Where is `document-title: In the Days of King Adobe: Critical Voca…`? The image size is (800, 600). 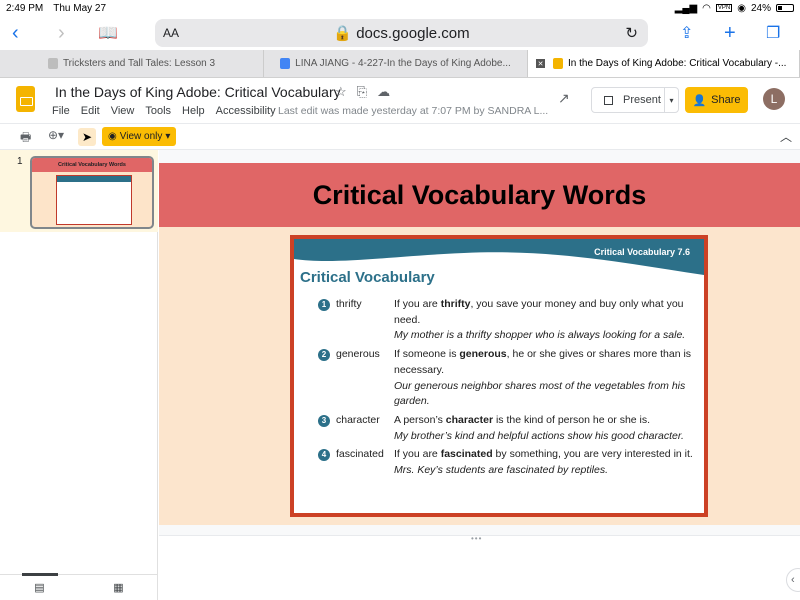
document-title: In the Days of King Adobe: Critical Voca… is located at coordinates (198, 92).